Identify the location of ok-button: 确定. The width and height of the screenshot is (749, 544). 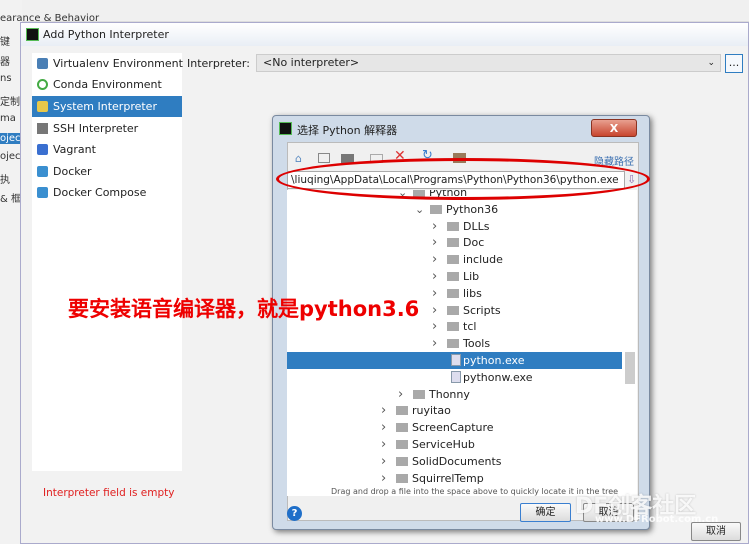
(545, 512).